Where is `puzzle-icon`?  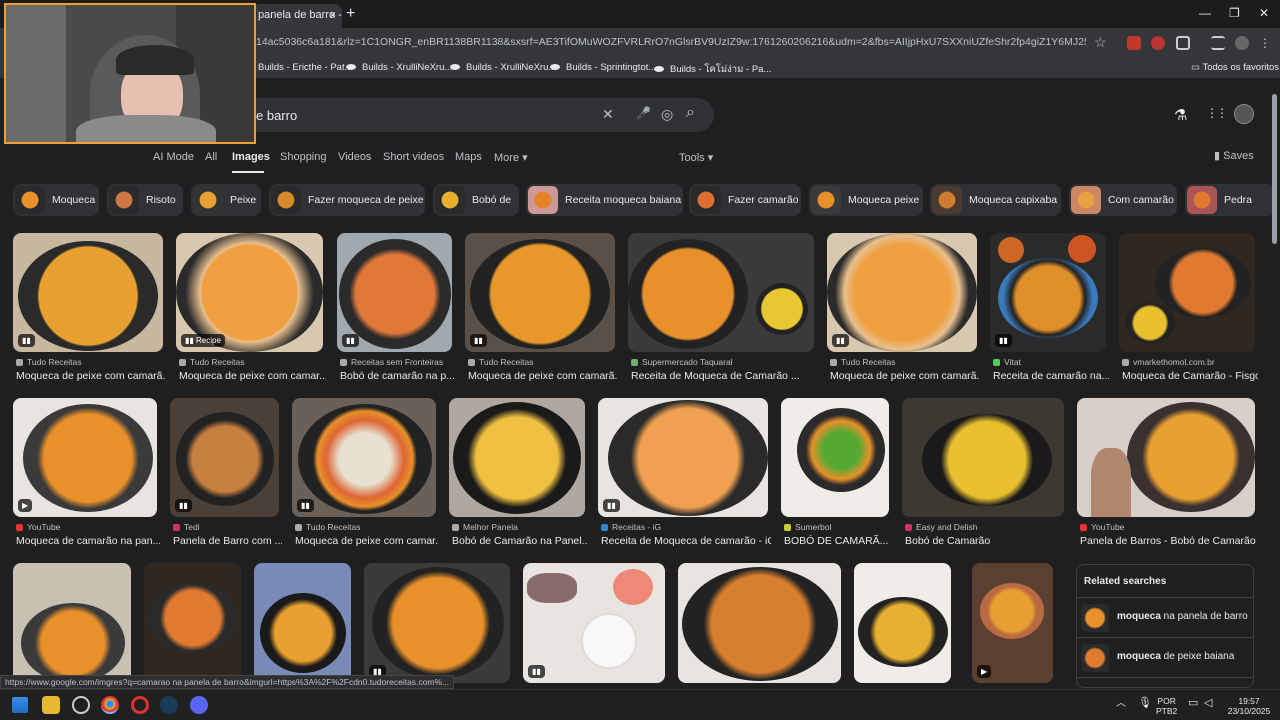 puzzle-icon is located at coordinates (1183, 43).